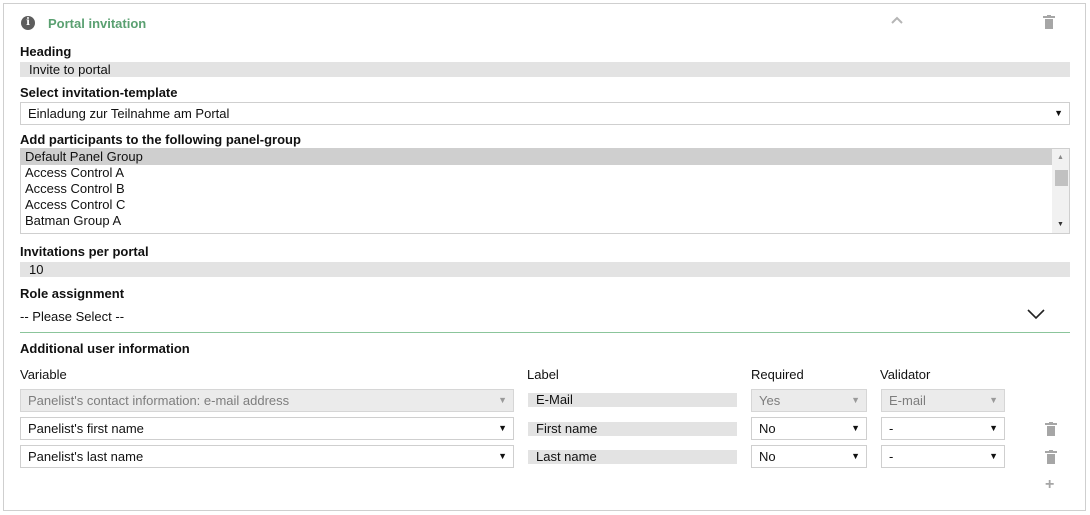  Describe the element at coordinates (545, 113) in the screenshot. I see `template-select: Einladung zur Teilnahme am Portal ▼` at that location.